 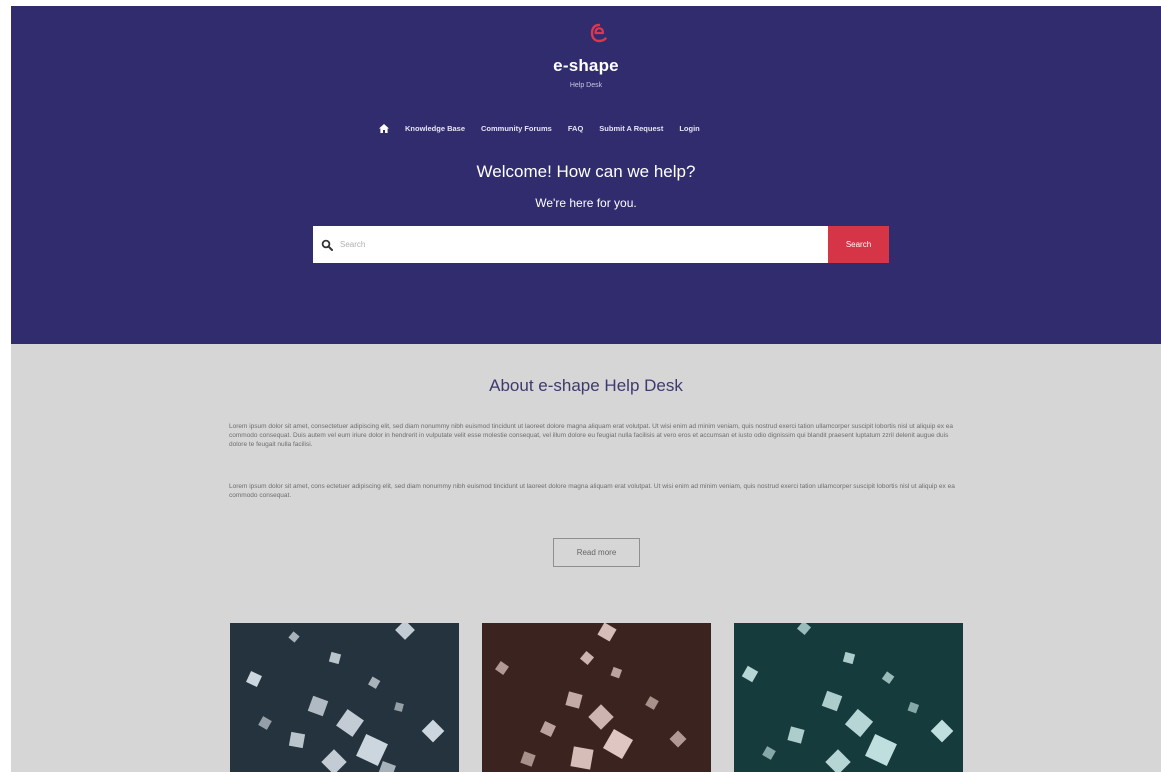 What do you see at coordinates (631, 128) in the screenshot?
I see `nav-submit-a-request: Submit A Request` at bounding box center [631, 128].